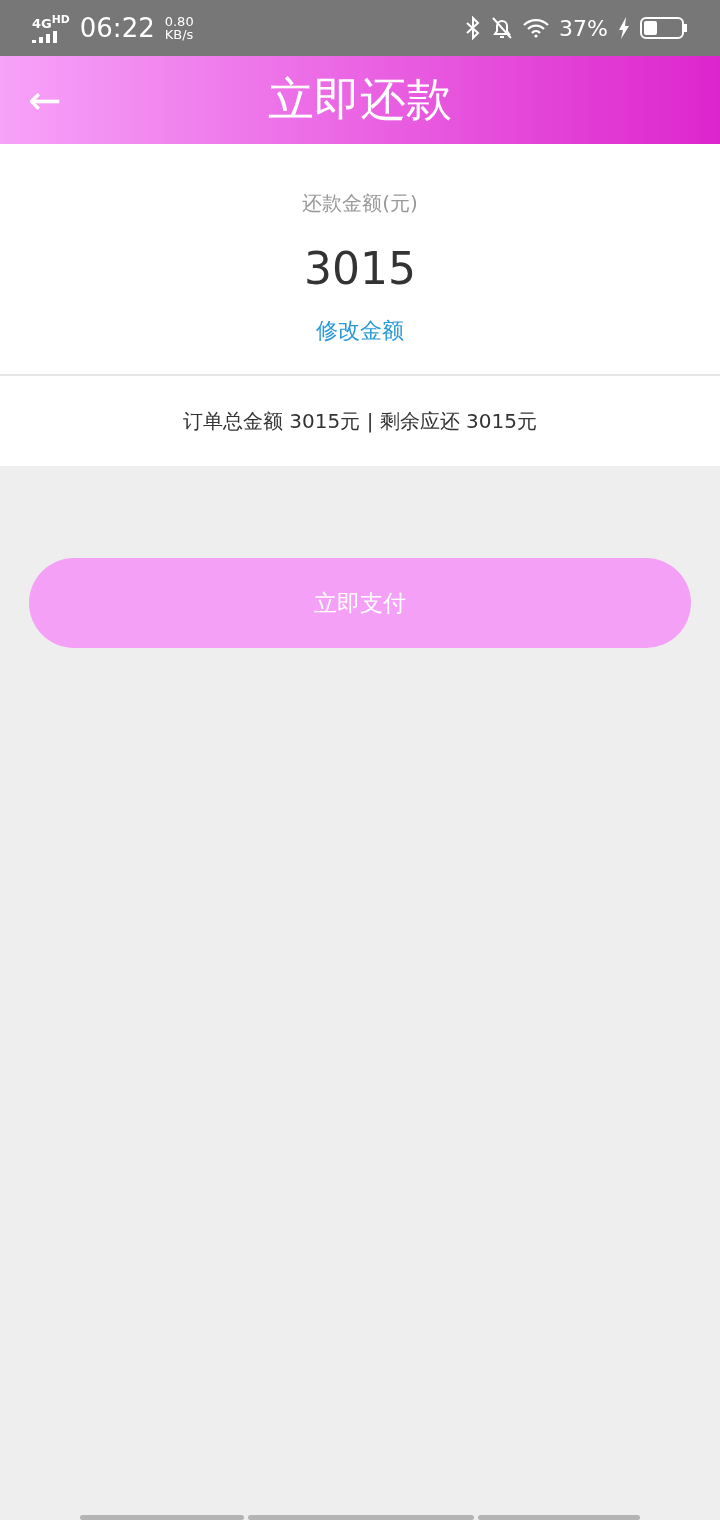 The width and height of the screenshot is (720, 1520). Describe the element at coordinates (473, 28) in the screenshot. I see `bluetooth-icon` at that location.